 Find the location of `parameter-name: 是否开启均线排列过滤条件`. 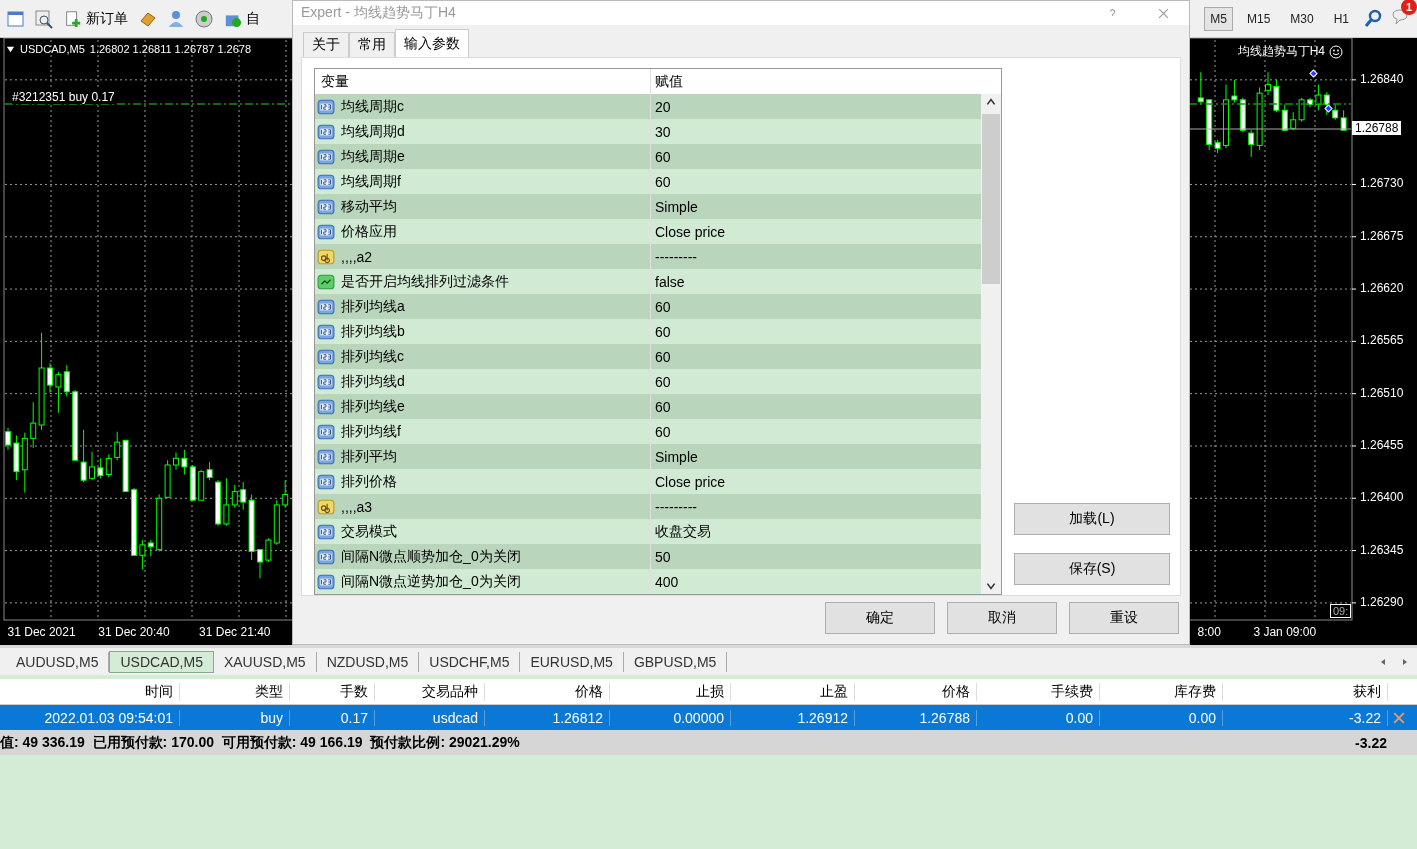

parameter-name: 是否开启均线排列过滤条件 is located at coordinates (425, 281).